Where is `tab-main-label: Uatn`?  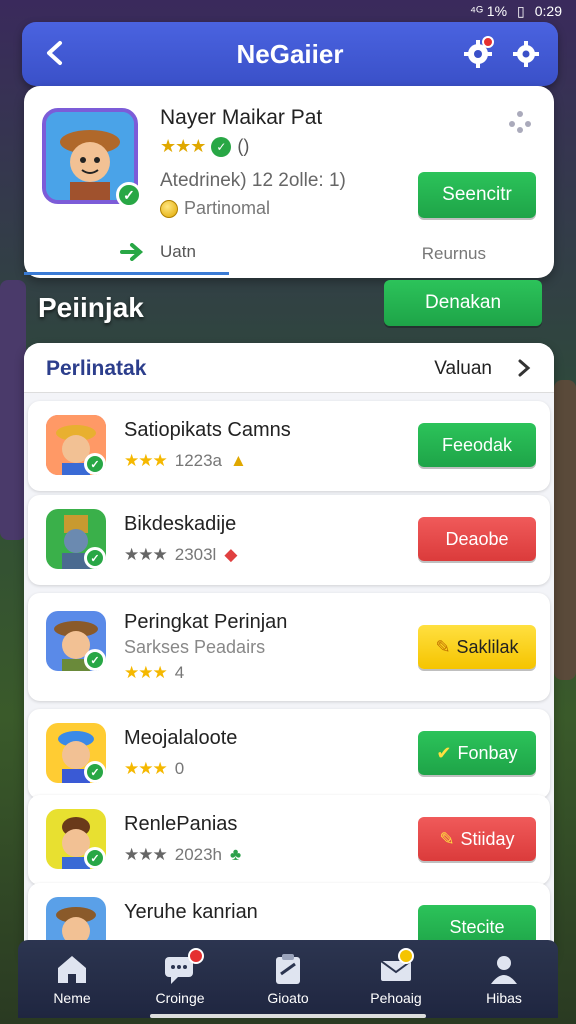 tab-main-label: Uatn is located at coordinates (178, 251).